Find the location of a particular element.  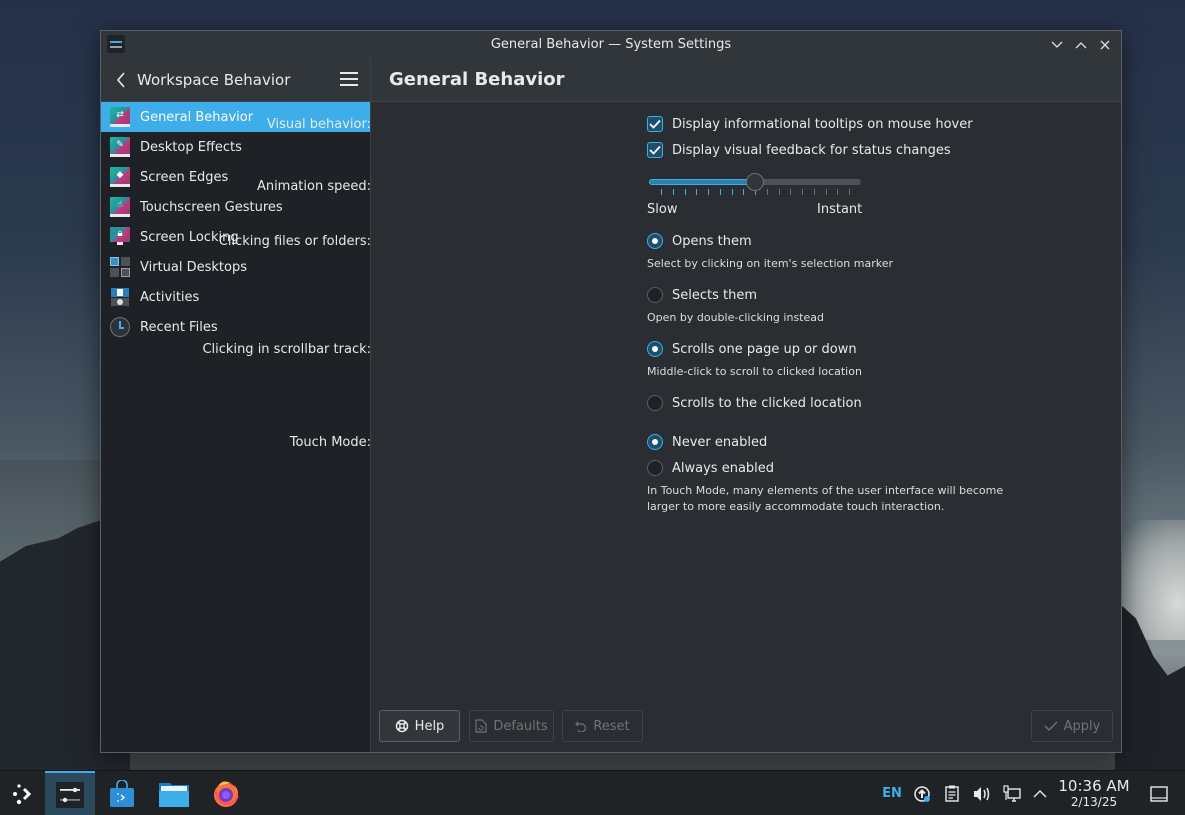

hamburger-menu-button is located at coordinates (349, 79).